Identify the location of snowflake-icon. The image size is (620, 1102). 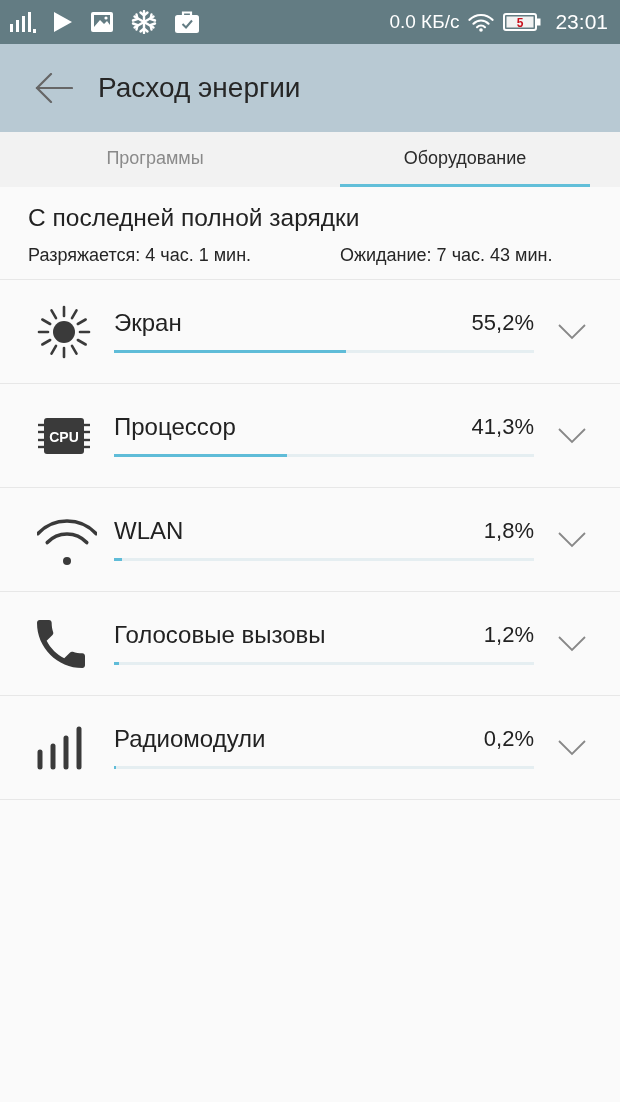
(144, 22).